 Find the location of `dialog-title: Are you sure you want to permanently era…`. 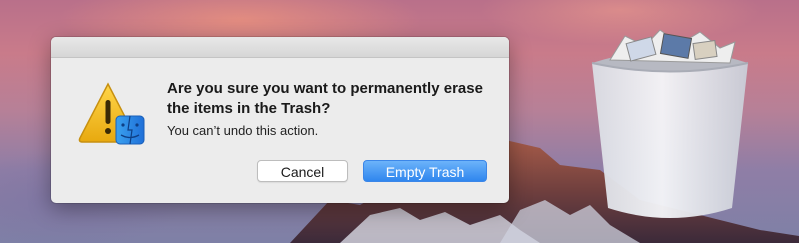

dialog-title: Are you sure you want to permanently era… is located at coordinates (325, 98).